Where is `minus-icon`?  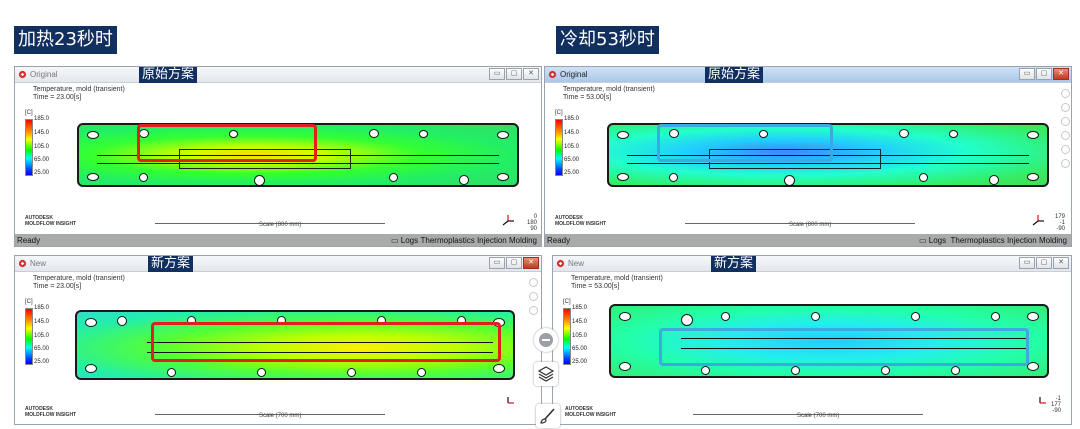
minus-icon is located at coordinates (546, 340).